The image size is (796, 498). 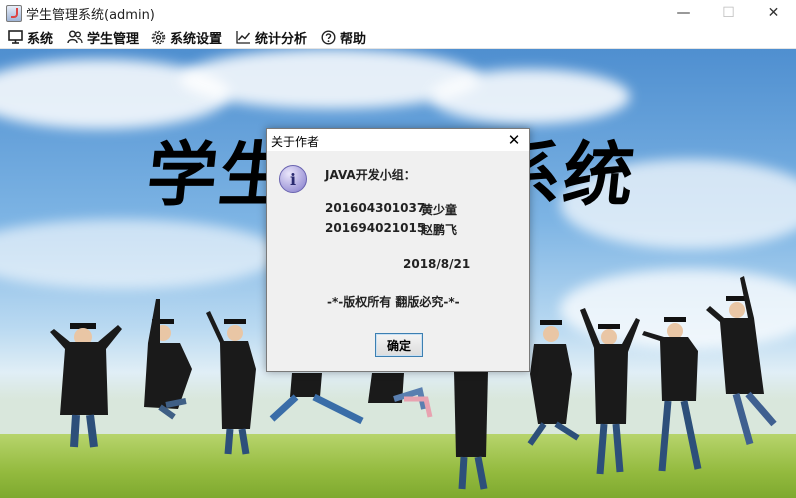 What do you see at coordinates (14, 13) in the screenshot?
I see `java-app-icon` at bounding box center [14, 13].